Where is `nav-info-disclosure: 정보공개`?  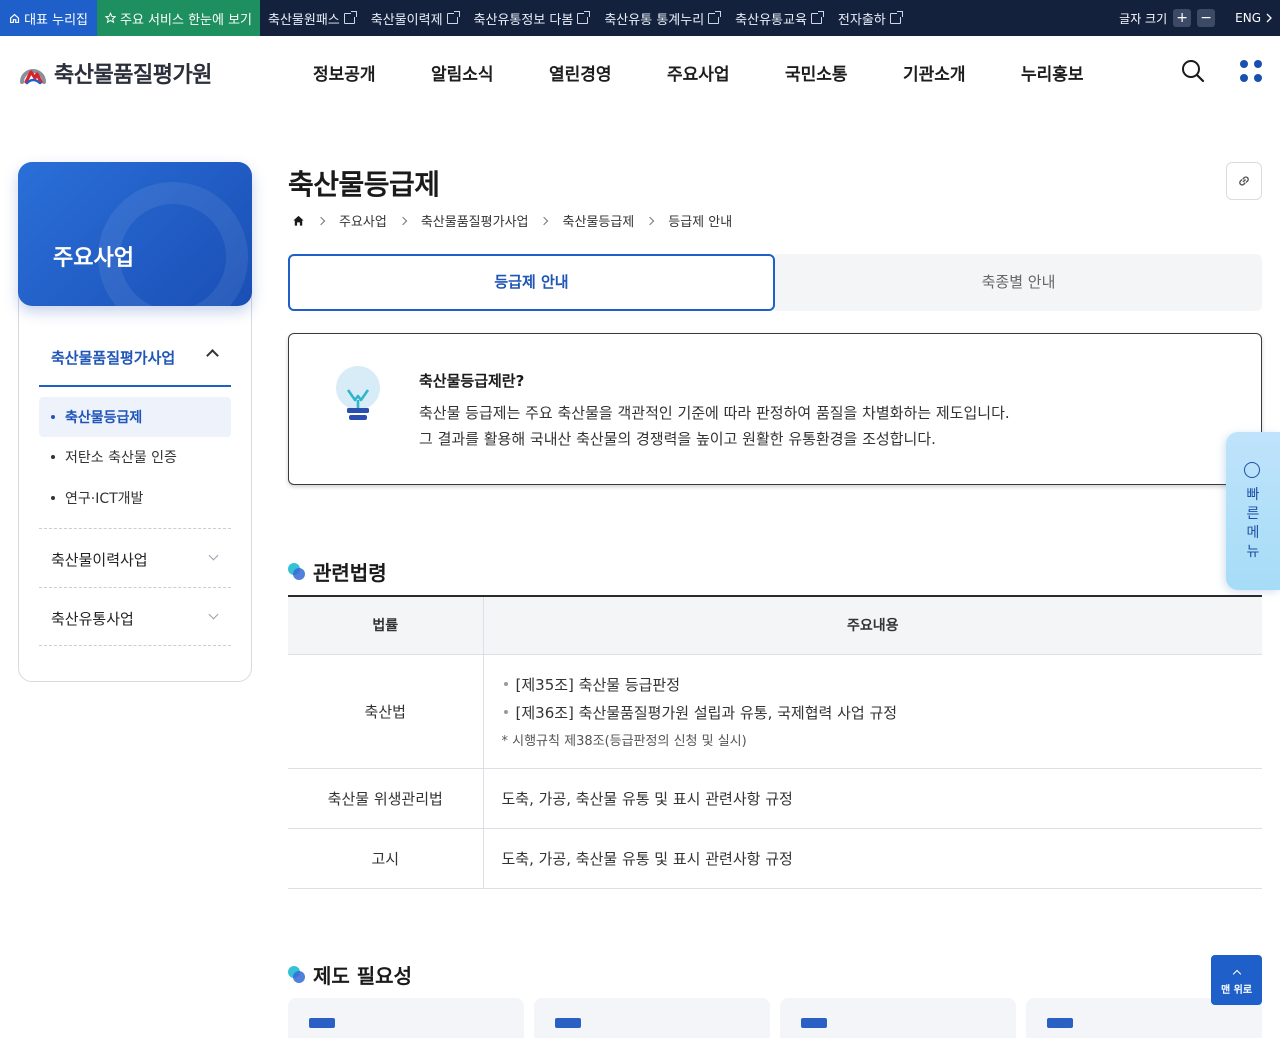
nav-info-disclosure: 정보공개 is located at coordinates (372, 72).